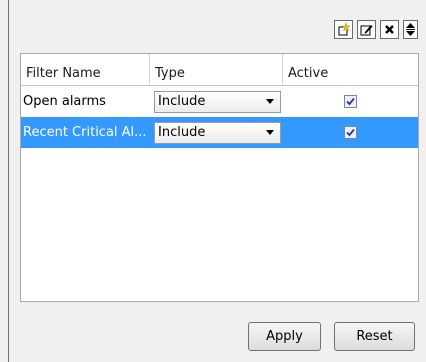  Describe the element at coordinates (374, 336) in the screenshot. I see `reset-button: Reset` at that location.